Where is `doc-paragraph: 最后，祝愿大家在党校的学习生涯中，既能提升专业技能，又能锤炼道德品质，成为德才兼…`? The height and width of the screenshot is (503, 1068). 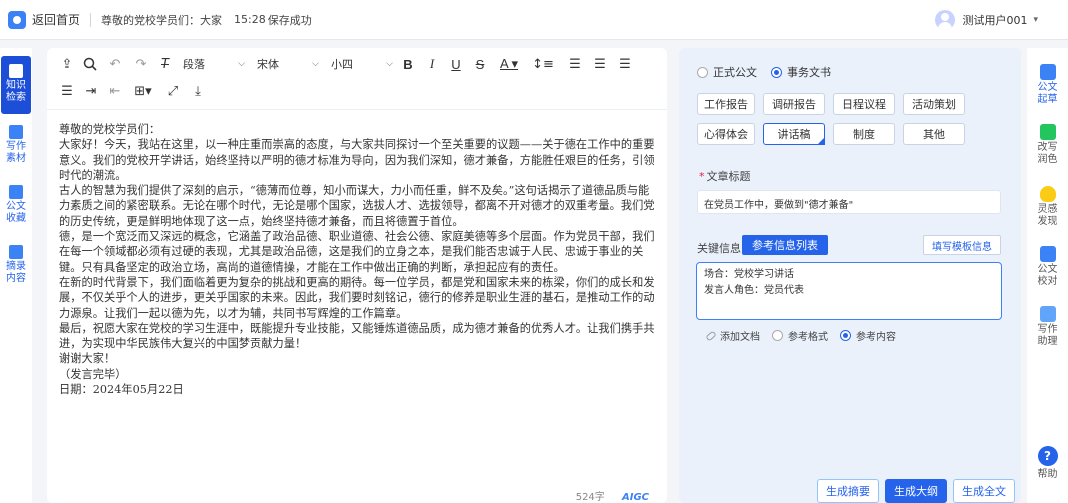 doc-paragraph: 最后，祝愿大家在党校的学习生涯中，既能提升专业技能，又能锤炼道德品质，成为德才兼… is located at coordinates (357, 336).